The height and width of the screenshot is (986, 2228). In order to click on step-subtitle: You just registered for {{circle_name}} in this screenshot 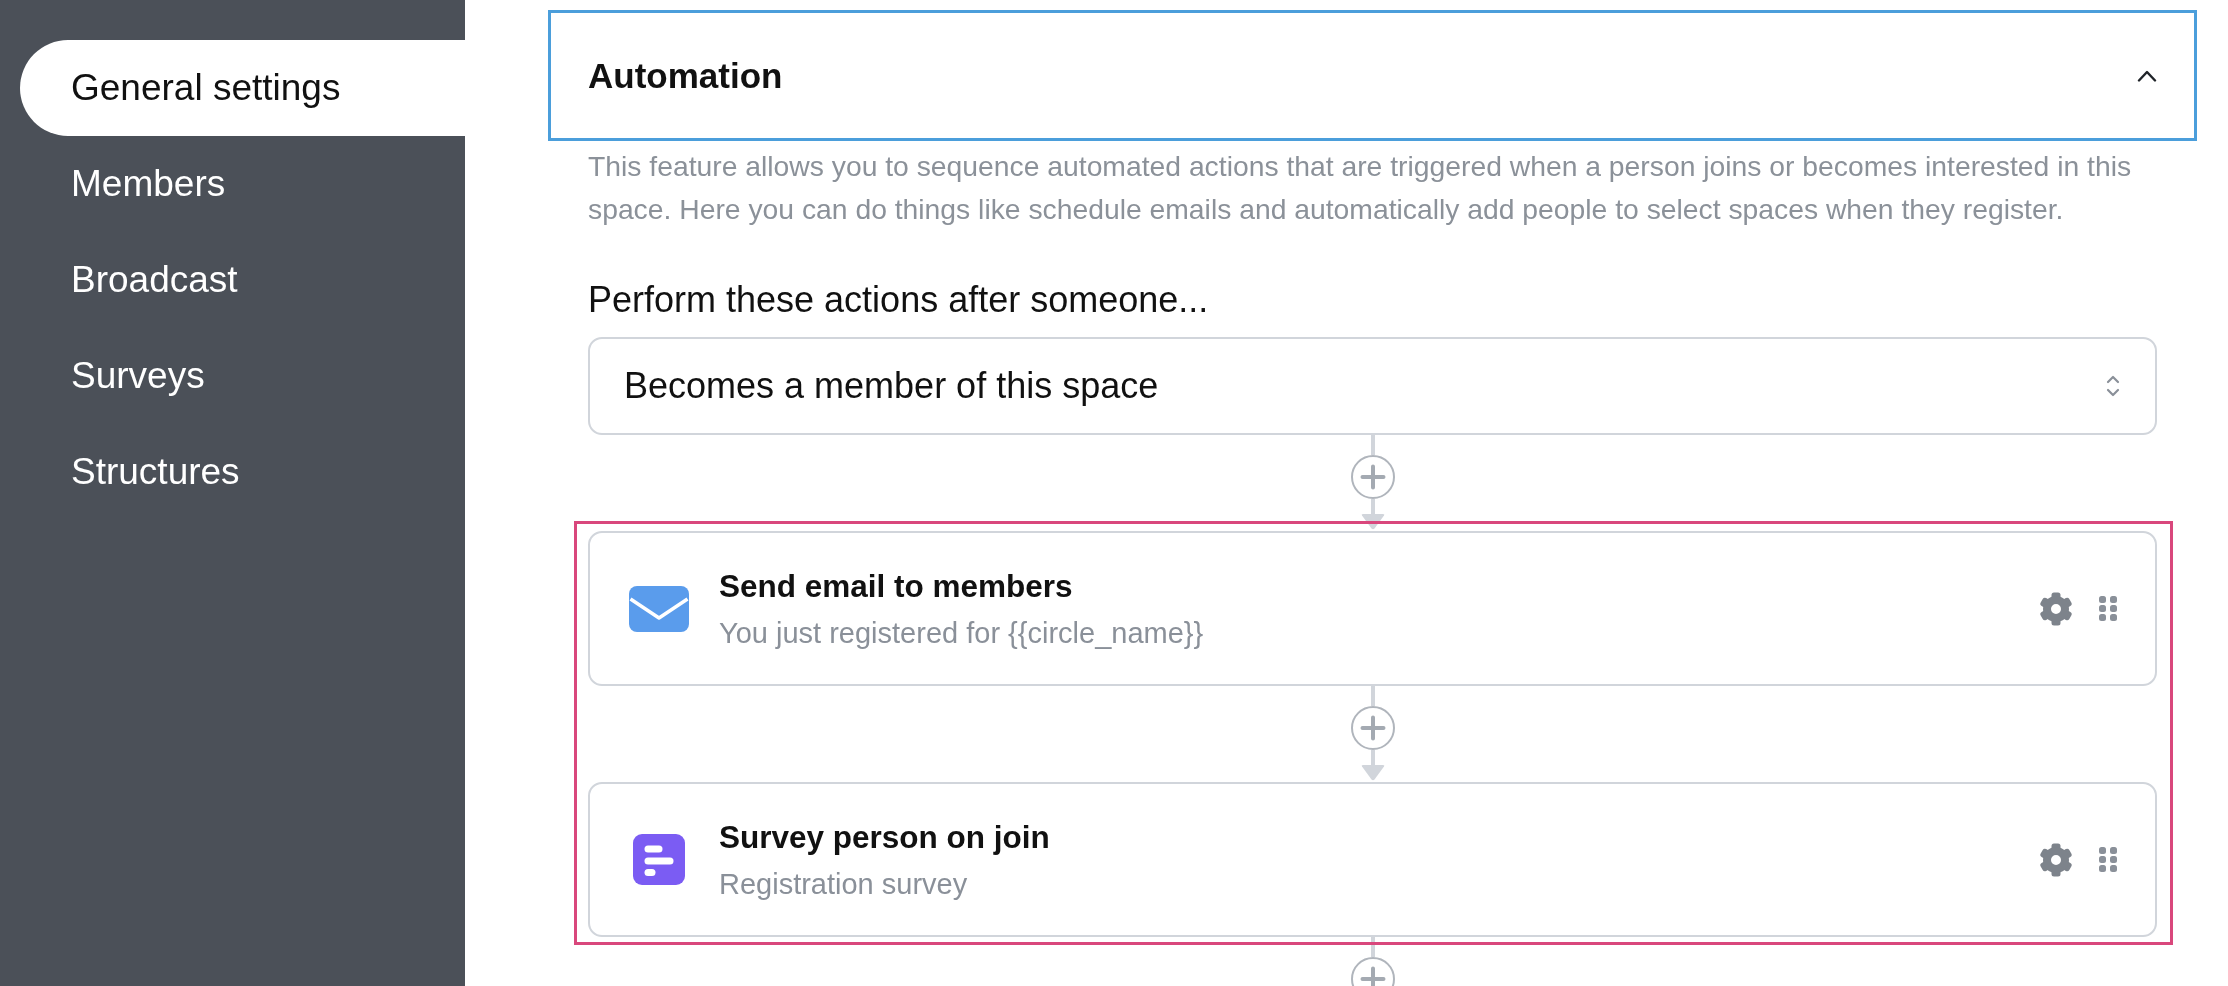, I will do `click(961, 632)`.